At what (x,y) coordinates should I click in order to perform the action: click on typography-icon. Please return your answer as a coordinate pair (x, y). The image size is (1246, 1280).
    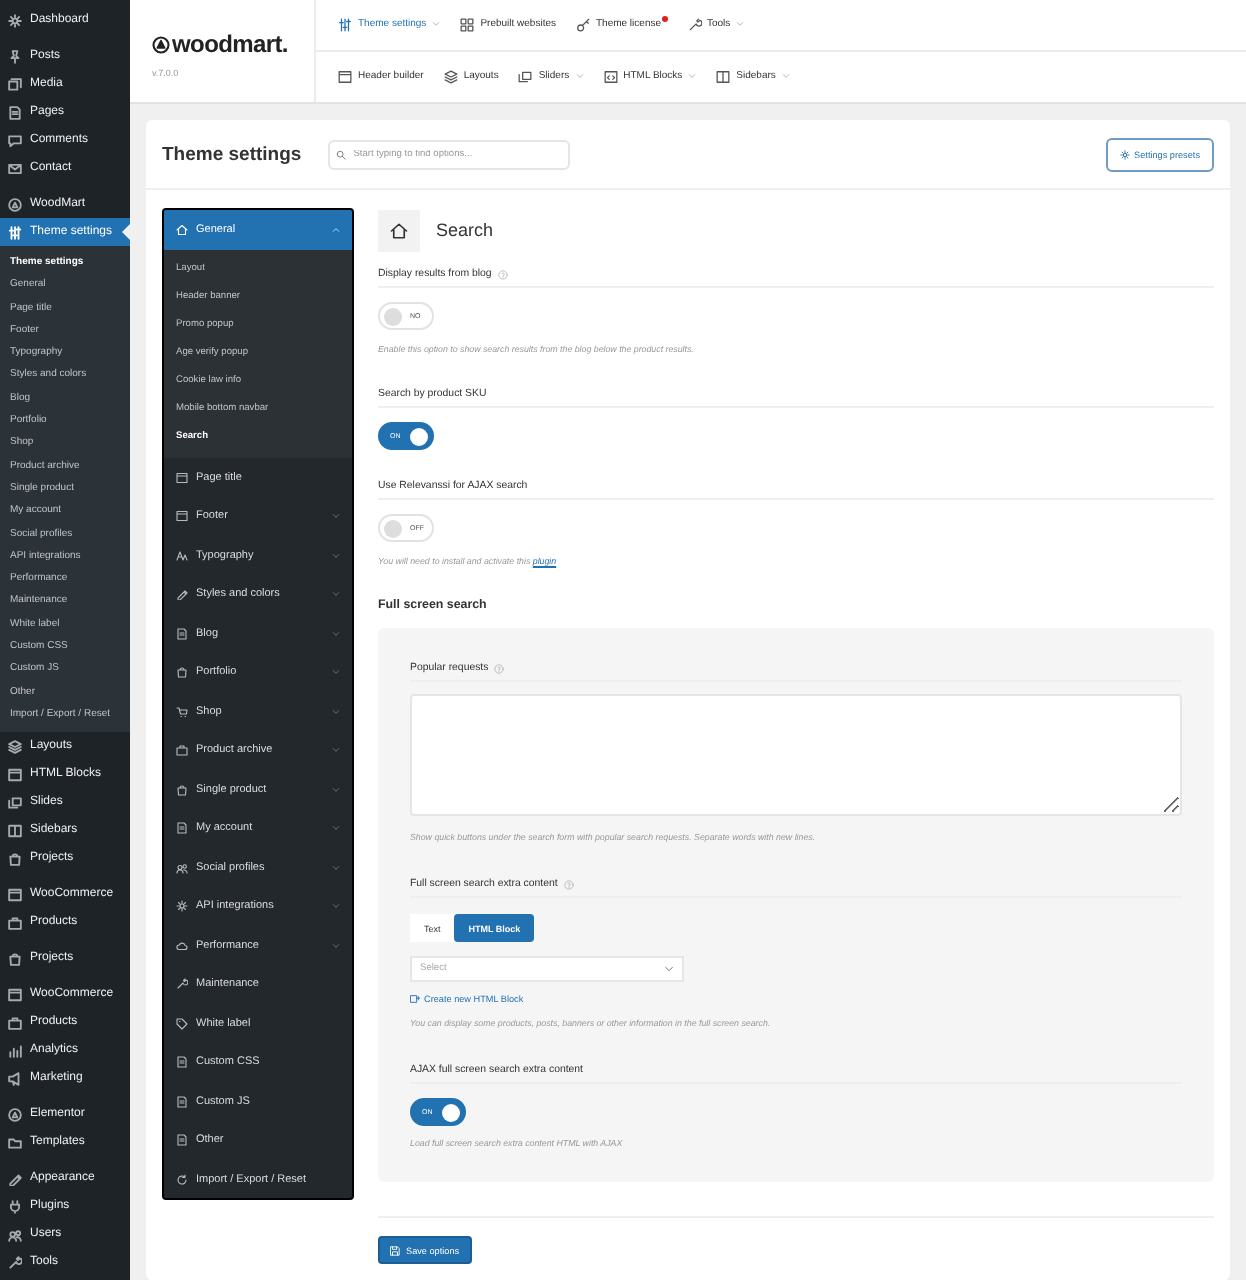
    Looking at the image, I should click on (182, 555).